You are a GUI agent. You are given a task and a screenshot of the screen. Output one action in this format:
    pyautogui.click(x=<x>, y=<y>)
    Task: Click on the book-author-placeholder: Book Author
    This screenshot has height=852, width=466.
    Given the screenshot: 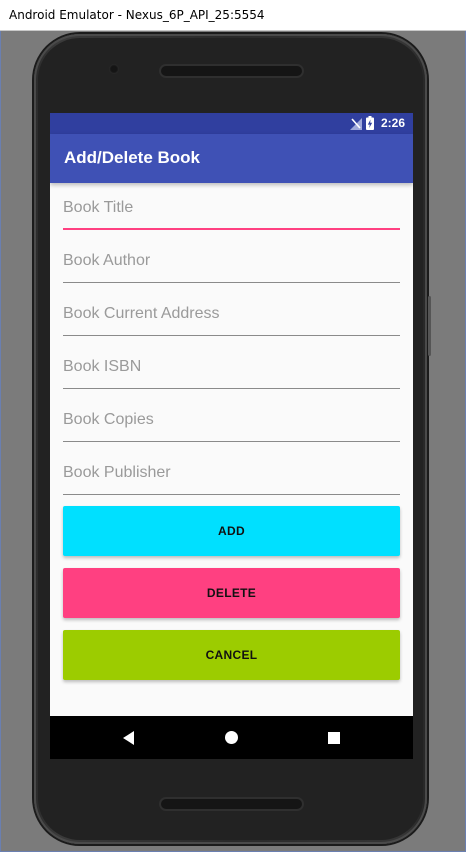 What is the action you would take?
    pyautogui.click(x=107, y=260)
    